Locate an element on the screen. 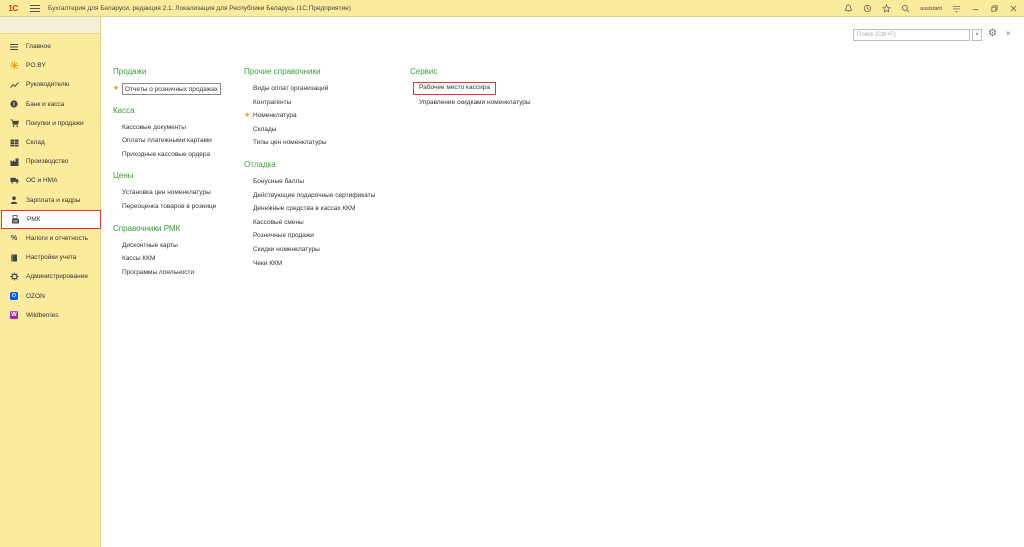 This screenshot has height=547, width=1024. link-kkm-registers: Кассы ККМ is located at coordinates (175, 259).